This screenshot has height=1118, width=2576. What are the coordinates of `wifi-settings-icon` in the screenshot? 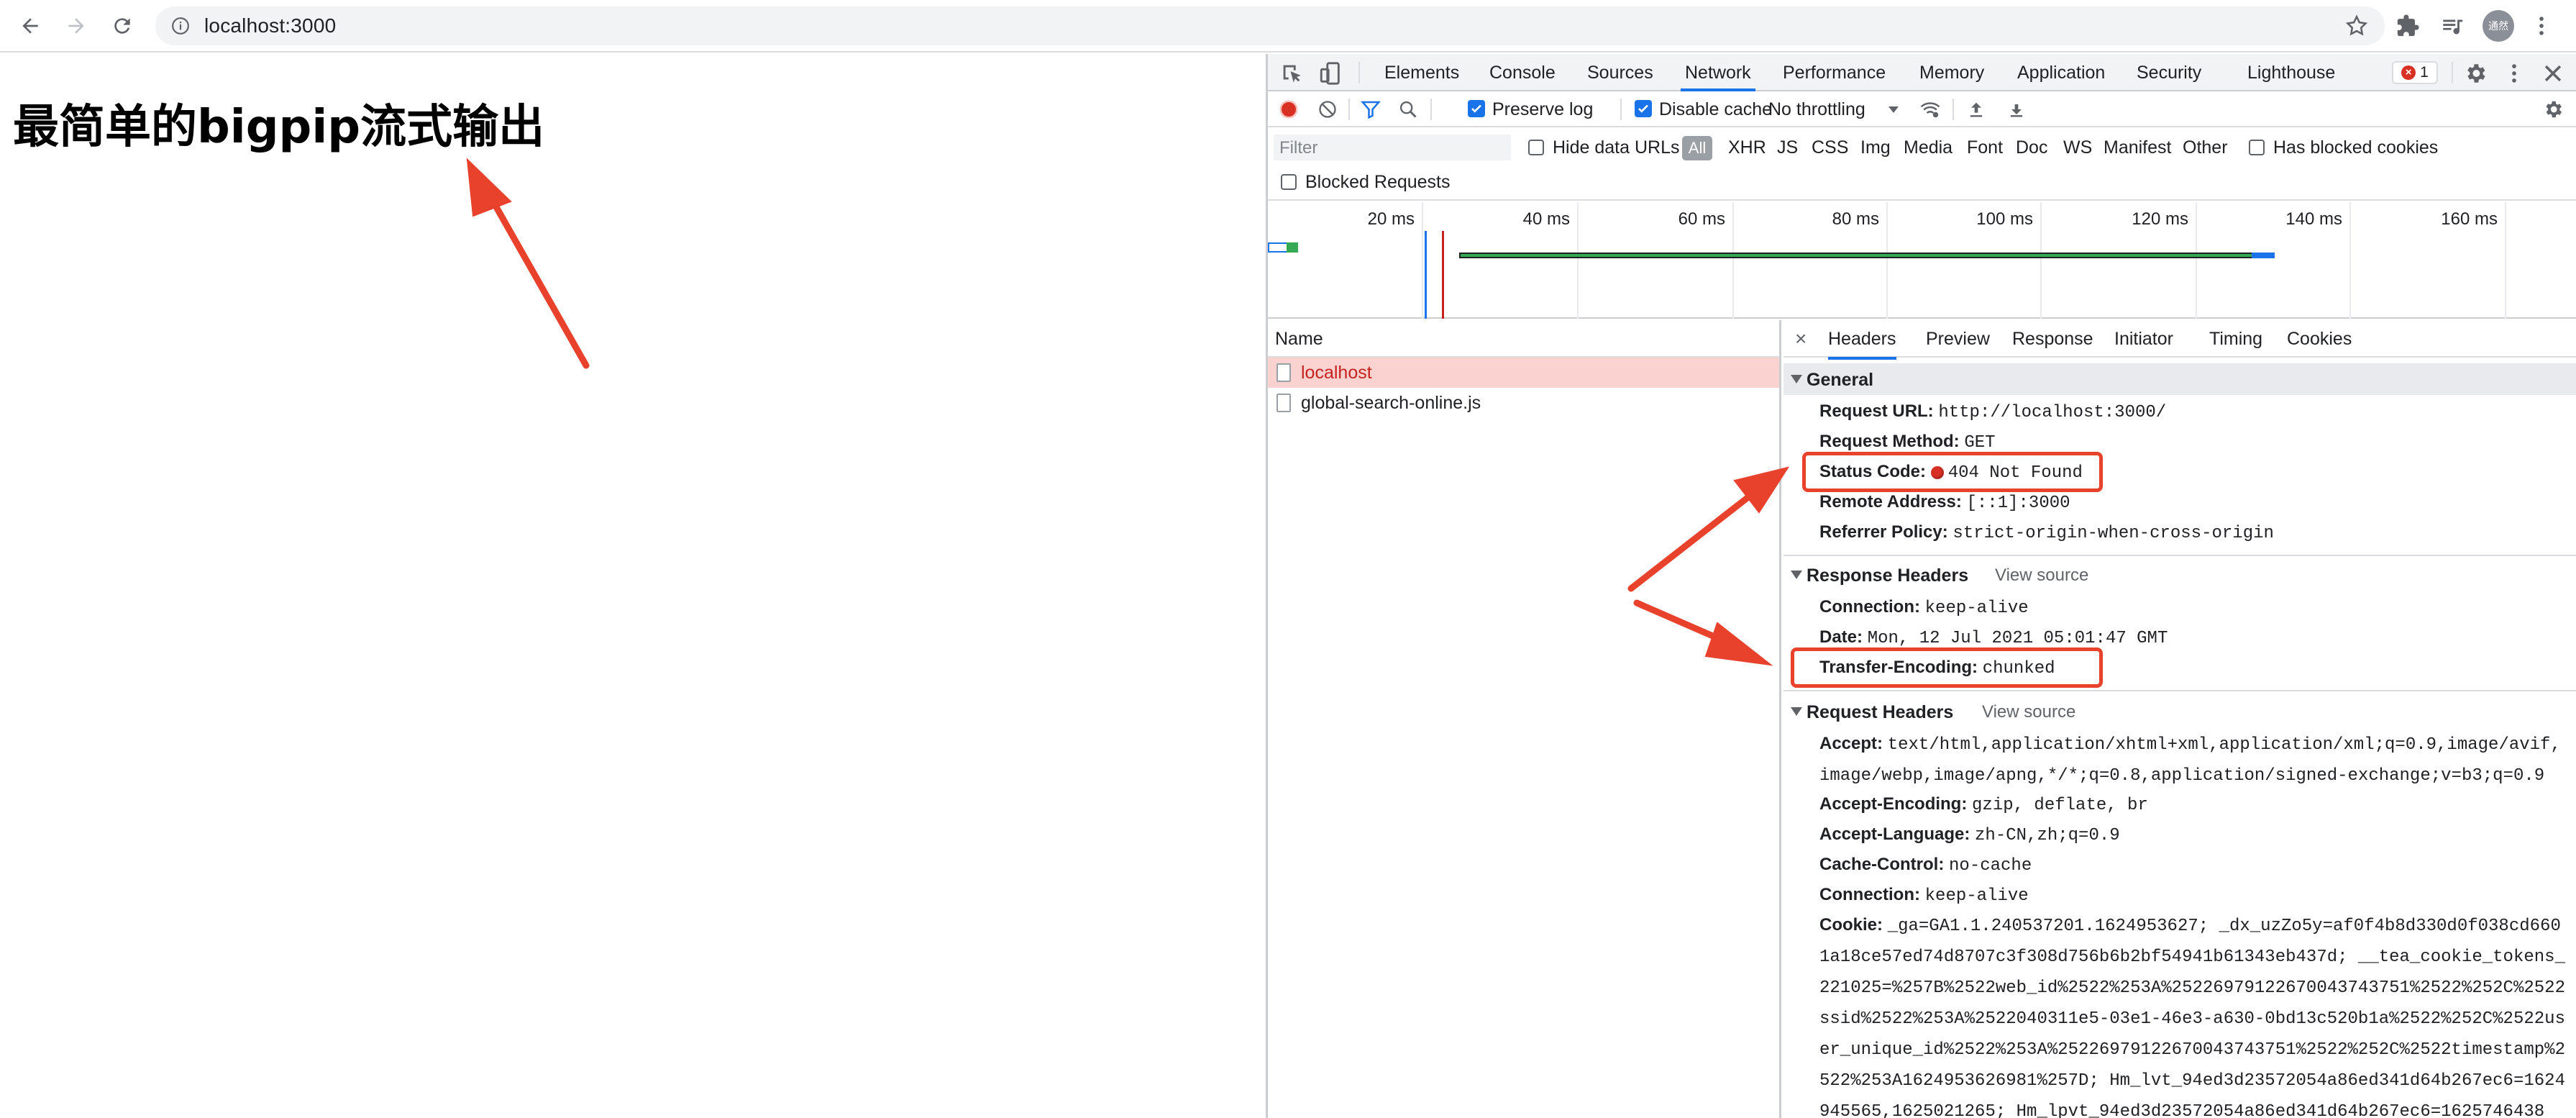 It's located at (1930, 110).